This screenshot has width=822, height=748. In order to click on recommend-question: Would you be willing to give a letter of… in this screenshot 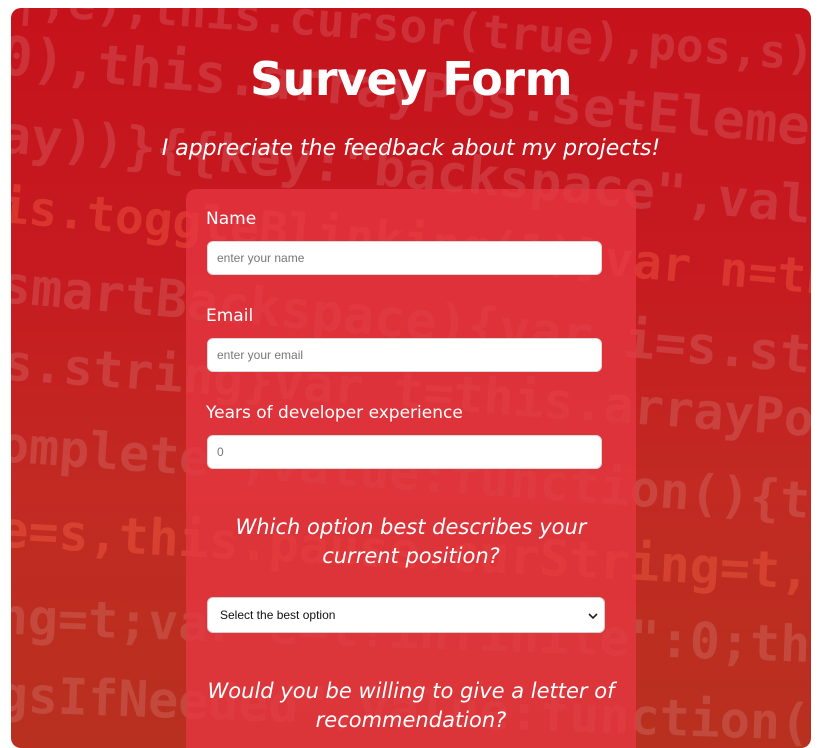, I will do `click(411, 705)`.